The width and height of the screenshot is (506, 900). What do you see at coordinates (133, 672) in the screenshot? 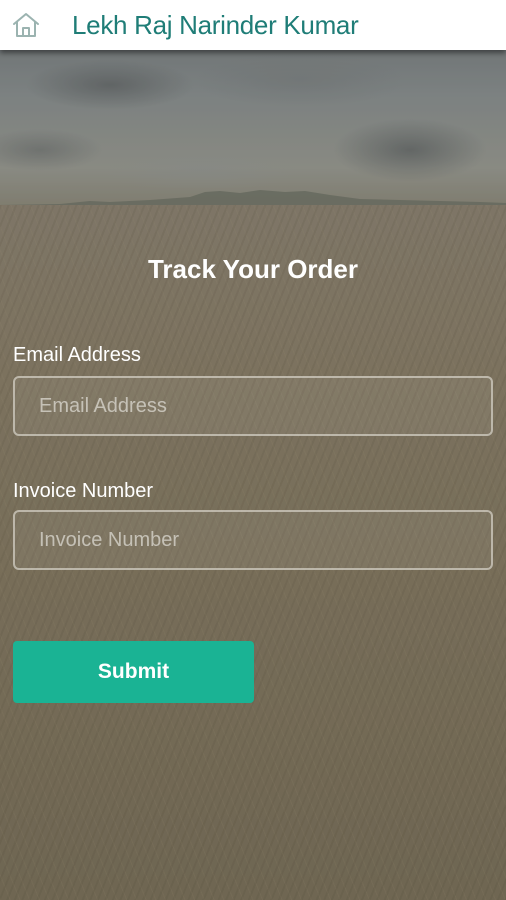
I see `submit-button: Submit` at bounding box center [133, 672].